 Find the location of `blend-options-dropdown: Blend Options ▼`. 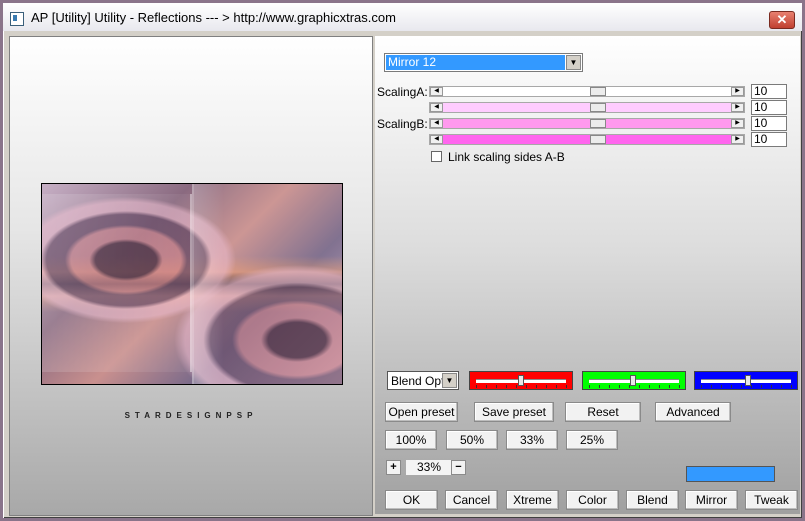

blend-options-dropdown: Blend Options ▼ is located at coordinates (423, 380).